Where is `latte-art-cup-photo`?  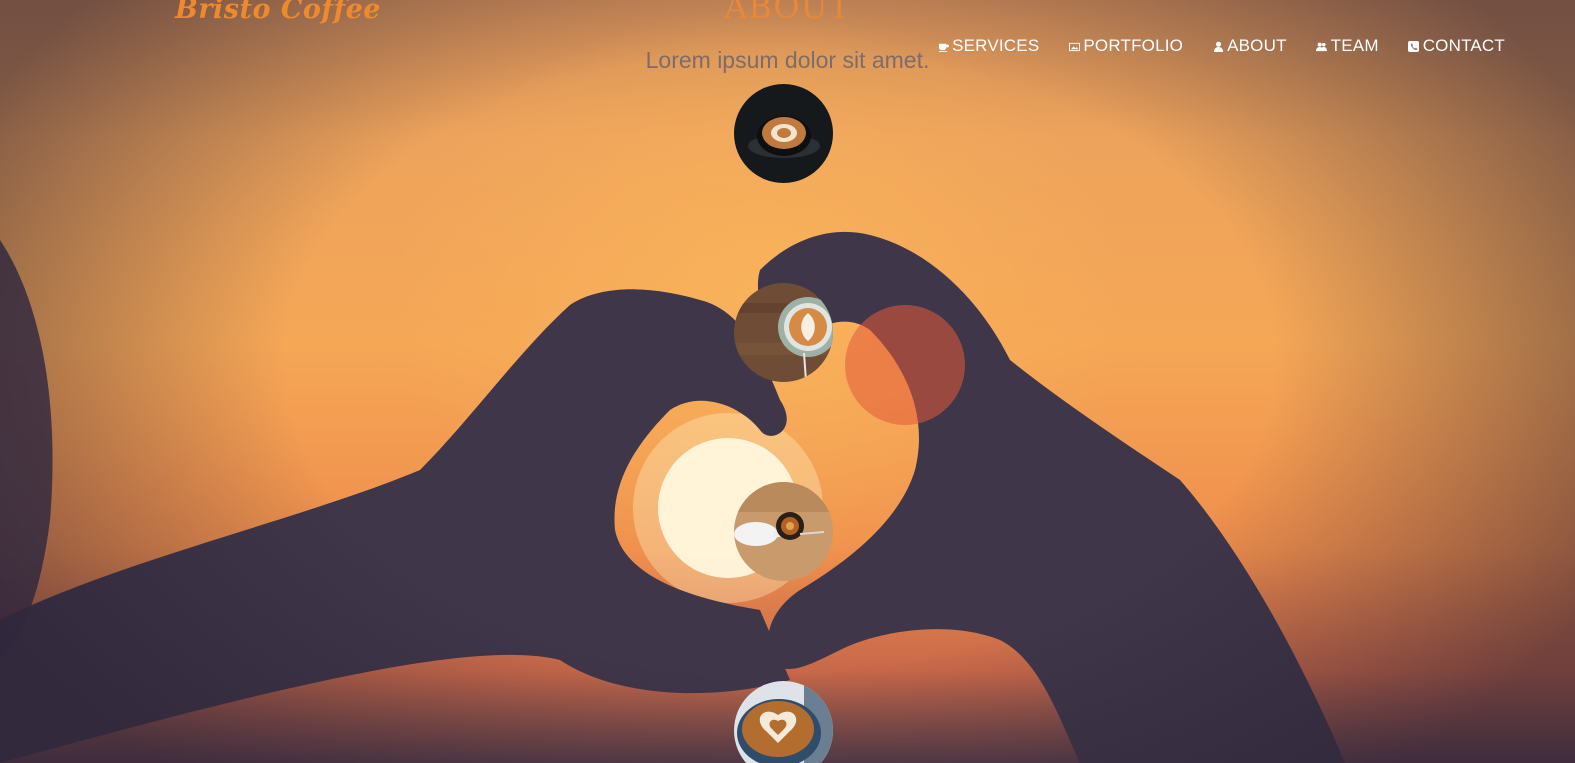
latte-art-cup-photo is located at coordinates (783, 133).